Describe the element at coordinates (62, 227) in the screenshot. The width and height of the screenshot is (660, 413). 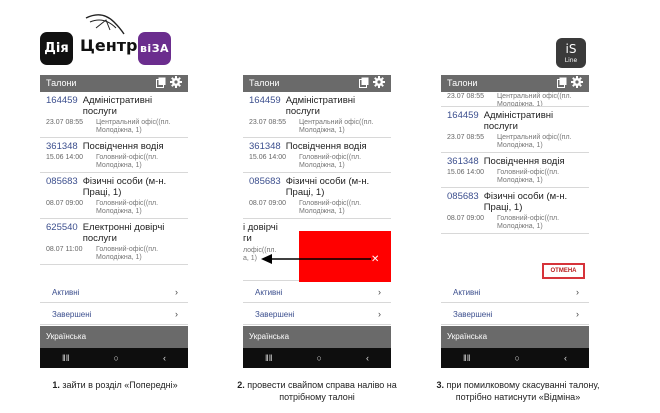
I see `ticket-number: 625540` at that location.